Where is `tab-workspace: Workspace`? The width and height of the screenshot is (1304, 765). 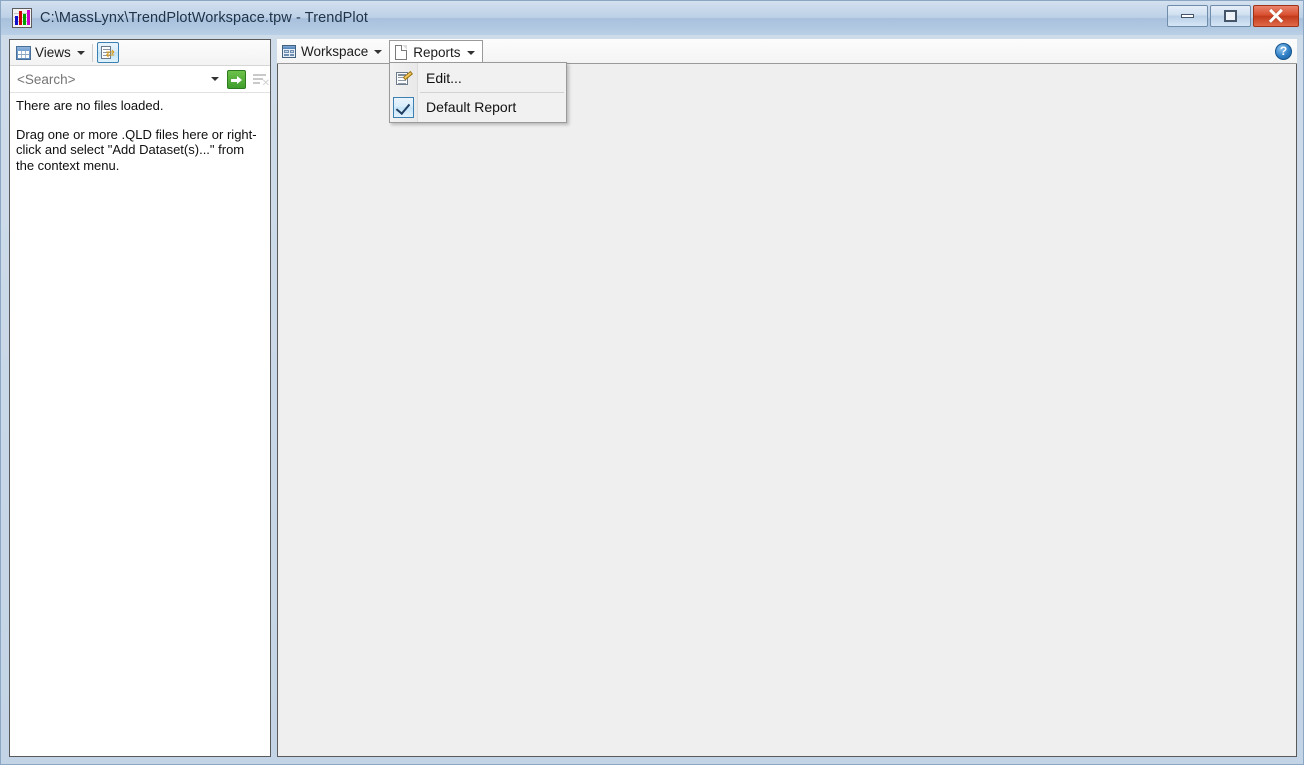
tab-workspace: Workspace is located at coordinates (333, 51).